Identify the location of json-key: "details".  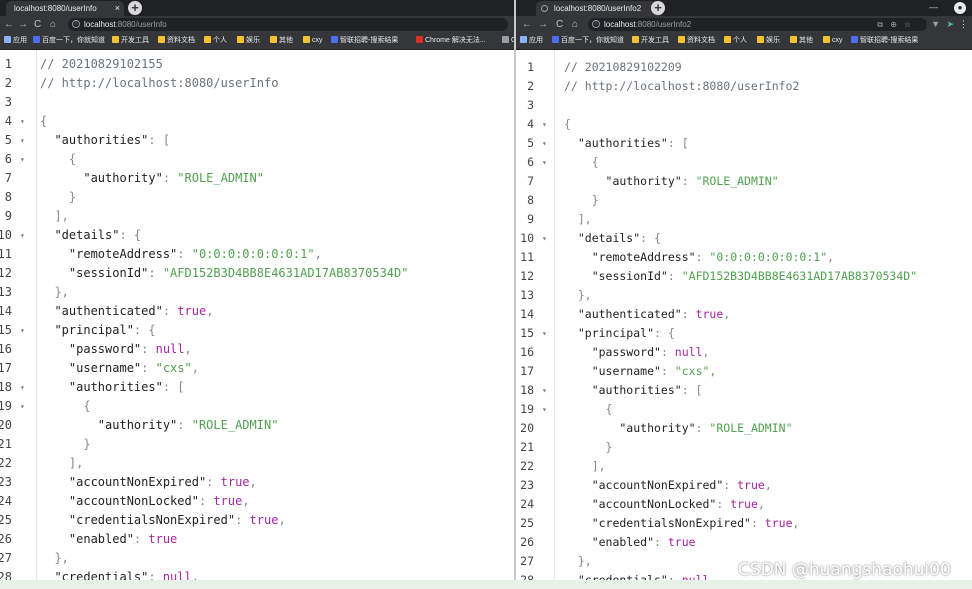
(80, 235).